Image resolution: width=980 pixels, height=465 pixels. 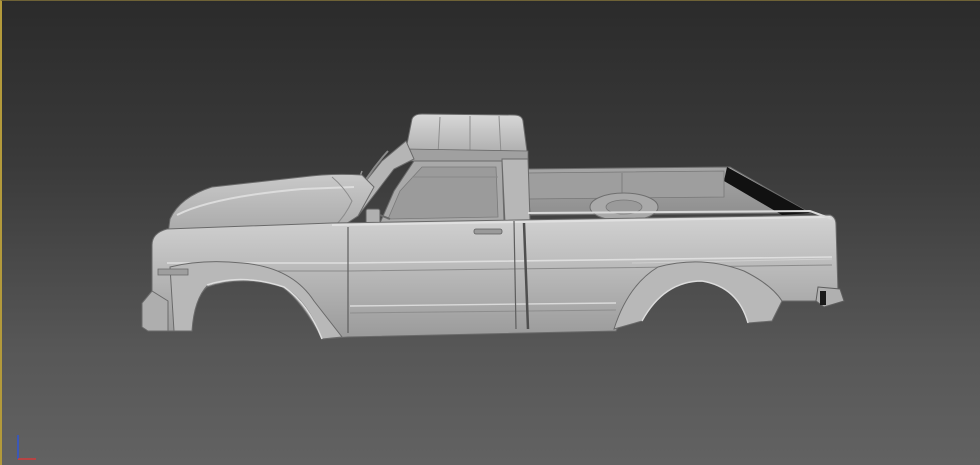 I want to click on cab-roof, so click(x=467, y=137).